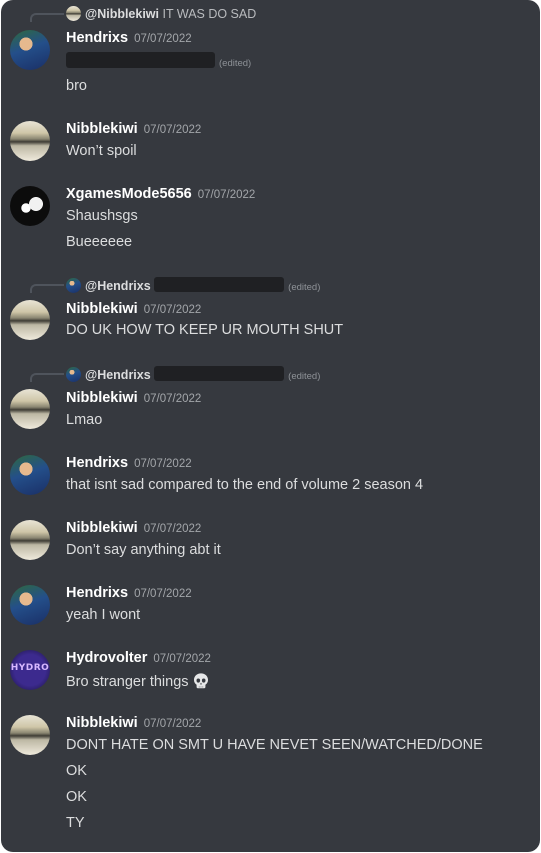 Image resolution: width=541 pixels, height=853 pixels. What do you see at coordinates (76, 86) in the screenshot?
I see `message-text: bro` at bounding box center [76, 86].